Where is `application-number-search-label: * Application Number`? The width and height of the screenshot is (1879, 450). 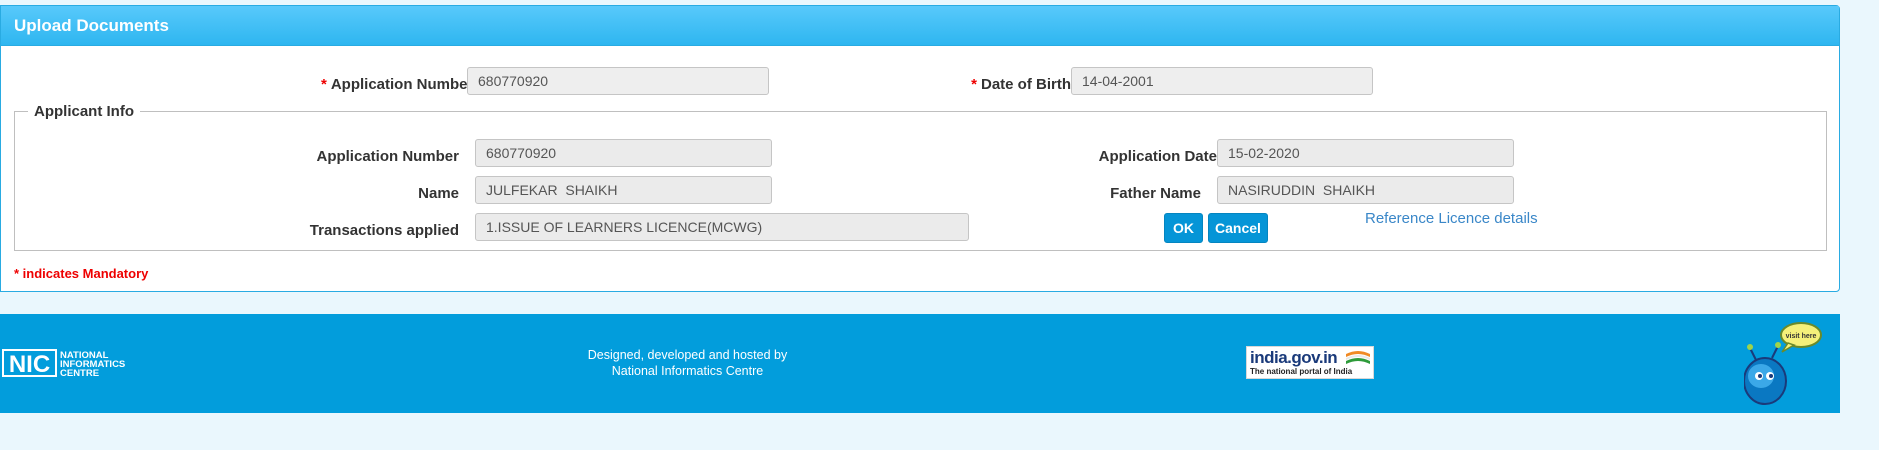 application-number-search-label: * Application Number is located at coordinates (397, 84).